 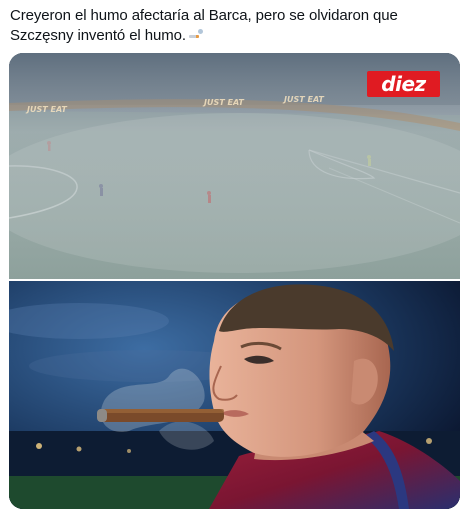 What do you see at coordinates (47, 109) in the screenshot?
I see `ad-board-text-1: JUST EAT` at bounding box center [47, 109].